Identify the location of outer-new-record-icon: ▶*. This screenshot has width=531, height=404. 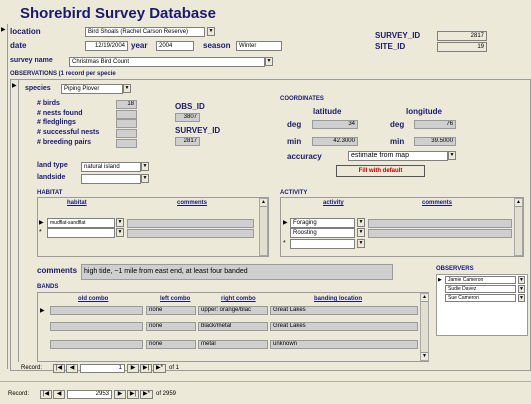
(146, 394).